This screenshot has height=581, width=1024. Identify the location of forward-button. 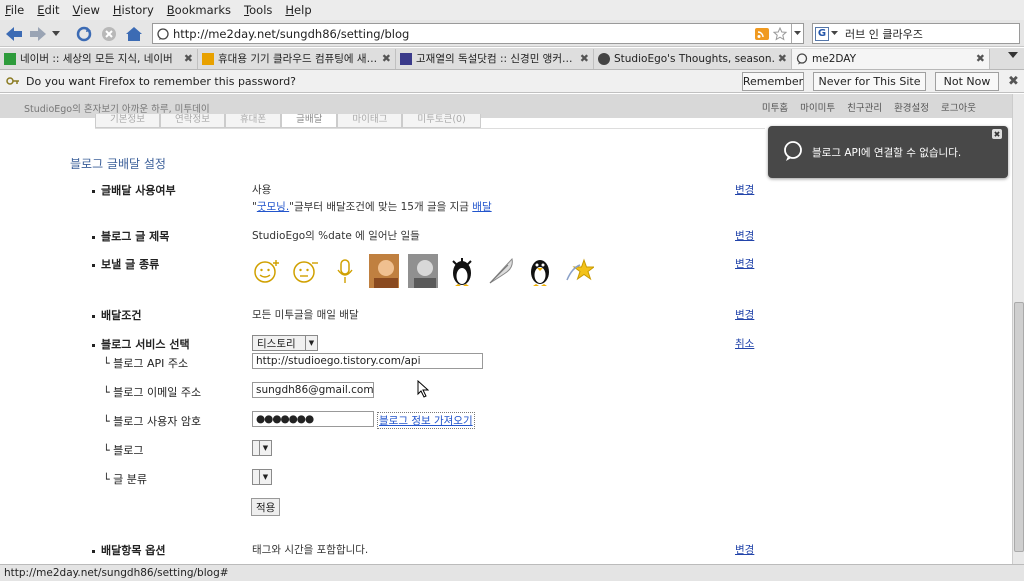
(38, 34).